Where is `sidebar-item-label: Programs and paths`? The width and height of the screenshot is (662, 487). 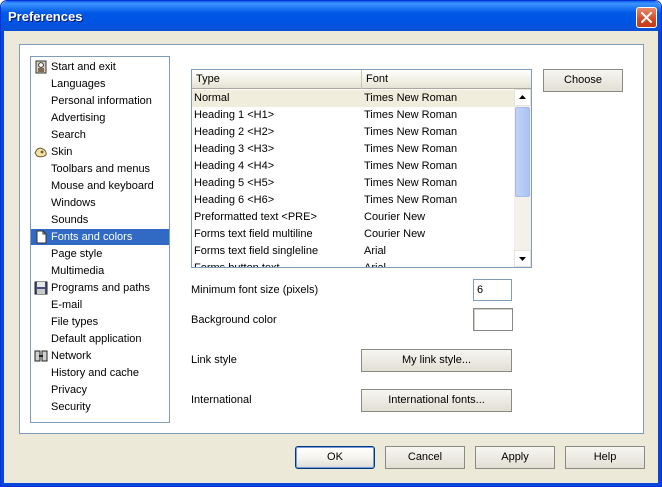 sidebar-item-label: Programs and paths is located at coordinates (101, 288).